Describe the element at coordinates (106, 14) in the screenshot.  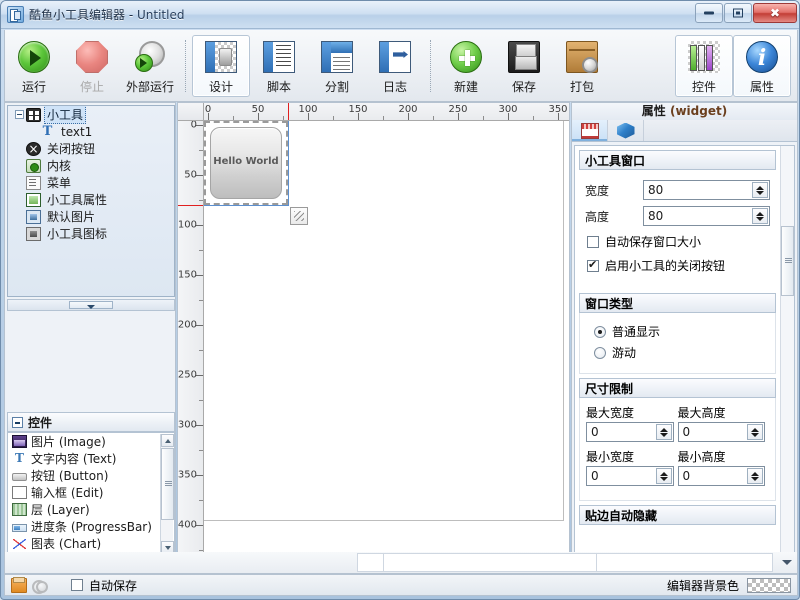
I see `window-title: 酷鱼小工具编辑器 - Untitled` at that location.